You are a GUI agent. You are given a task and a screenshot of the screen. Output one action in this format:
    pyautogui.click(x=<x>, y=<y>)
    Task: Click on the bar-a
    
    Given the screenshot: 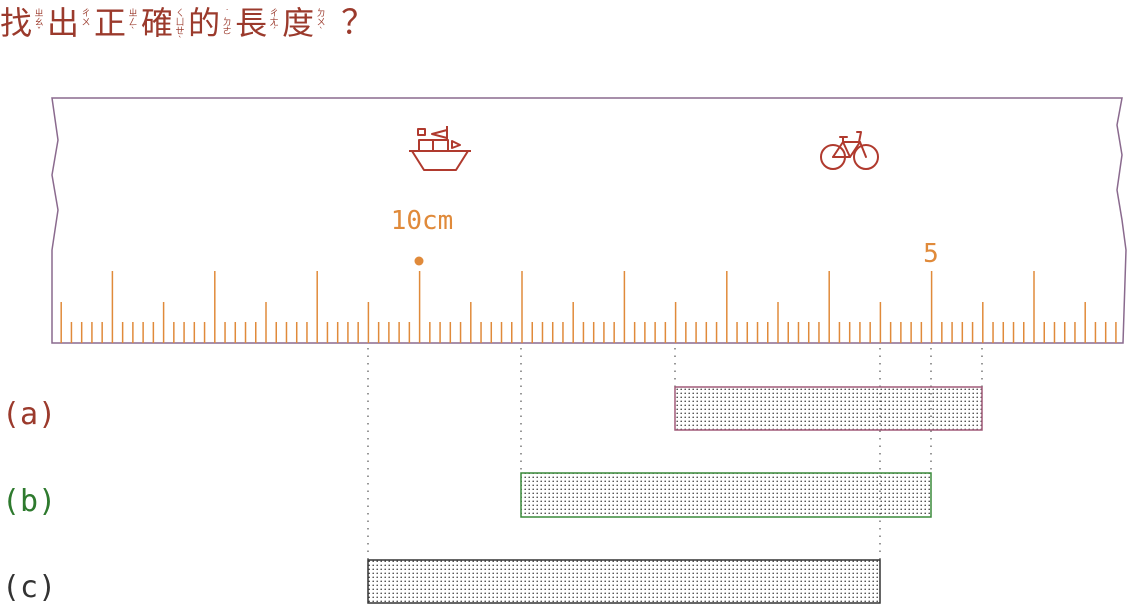 What is the action you would take?
    pyautogui.click(x=828, y=408)
    